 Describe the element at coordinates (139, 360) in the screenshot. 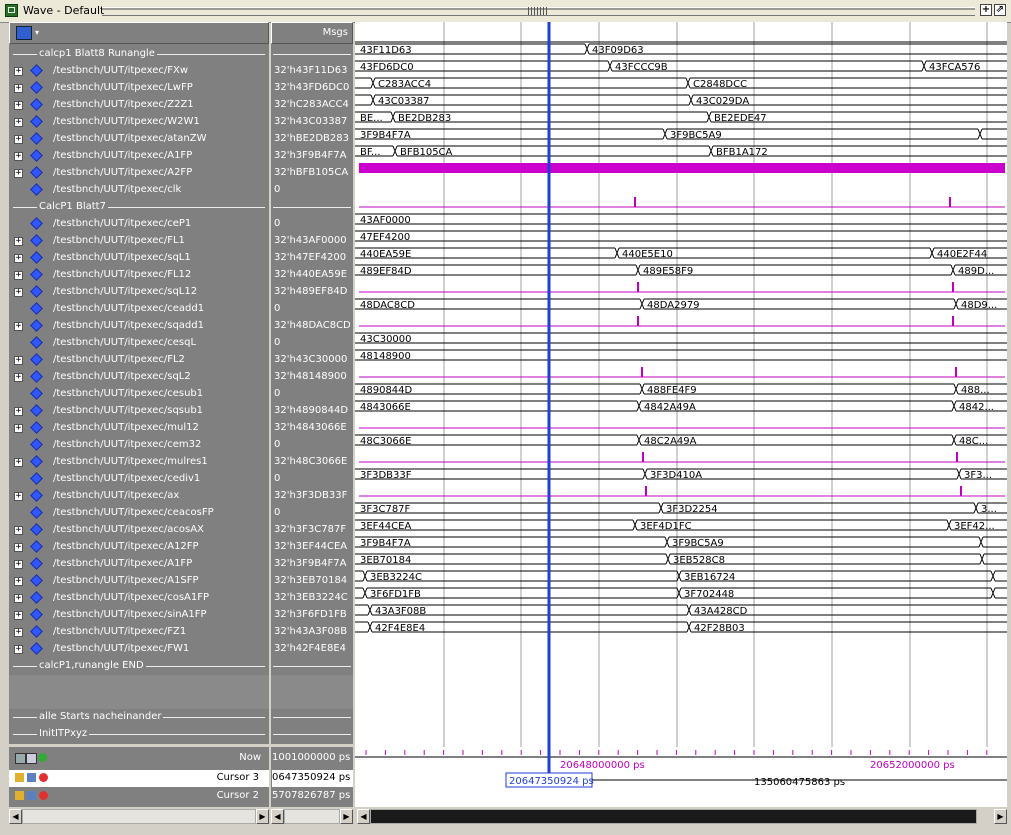

I see `signal-row: + /testbnch/UUT/itpexec/FL2` at that location.